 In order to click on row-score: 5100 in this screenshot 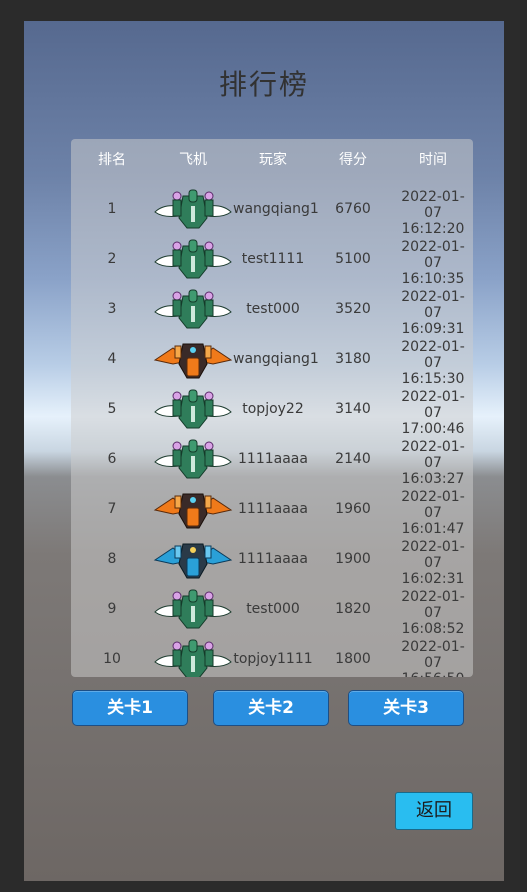, I will do `click(353, 259)`.